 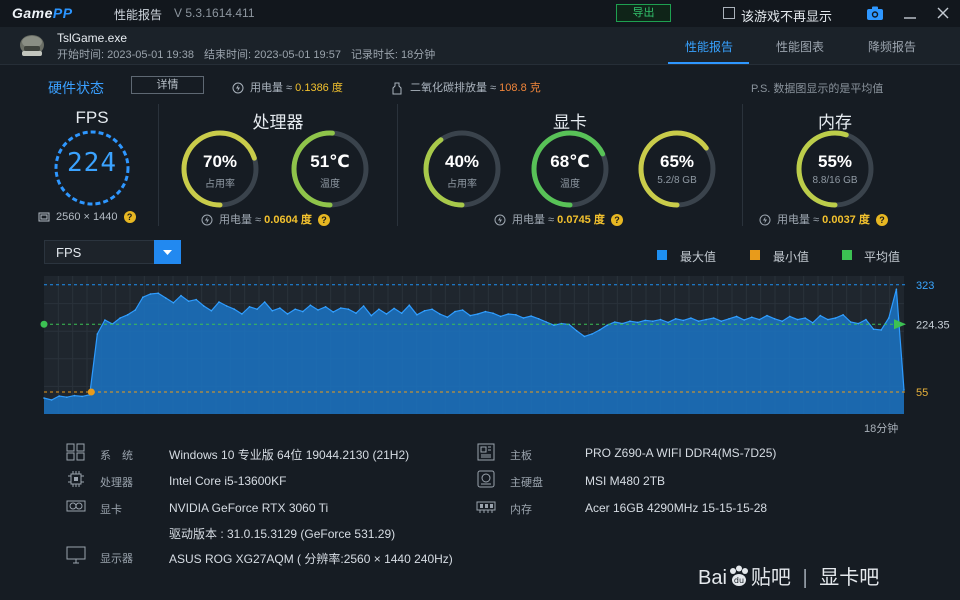 What do you see at coordinates (729, 13) in the screenshot?
I see `dont-show-checkbox` at bounding box center [729, 13].